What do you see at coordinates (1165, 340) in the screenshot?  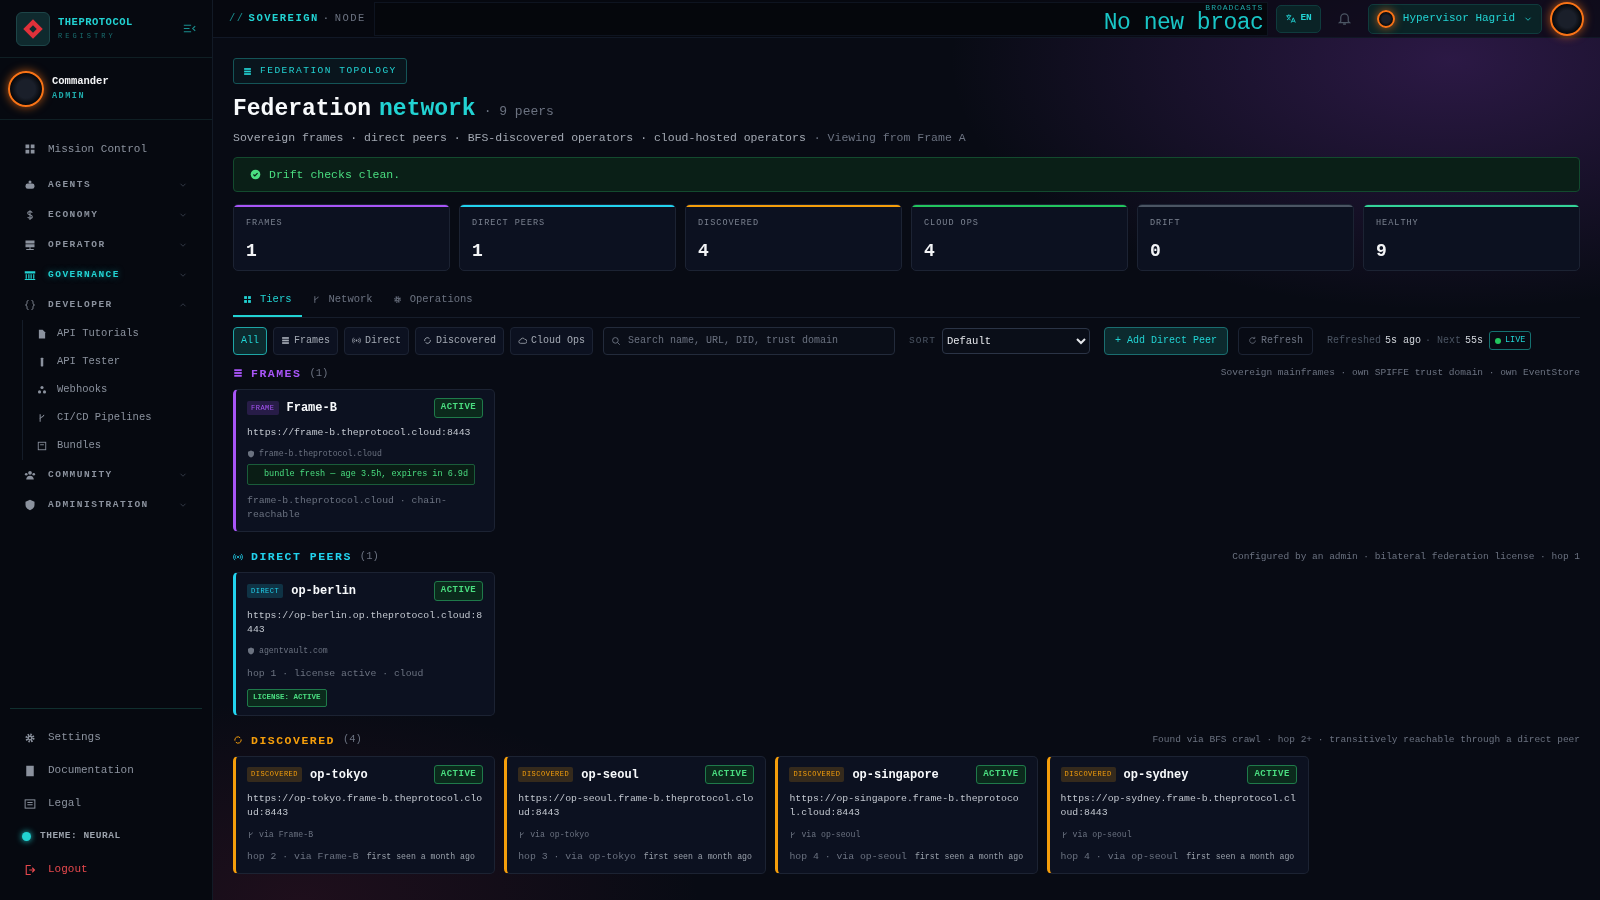 I see `add-peer-button: + Add Direct Peer` at bounding box center [1165, 340].